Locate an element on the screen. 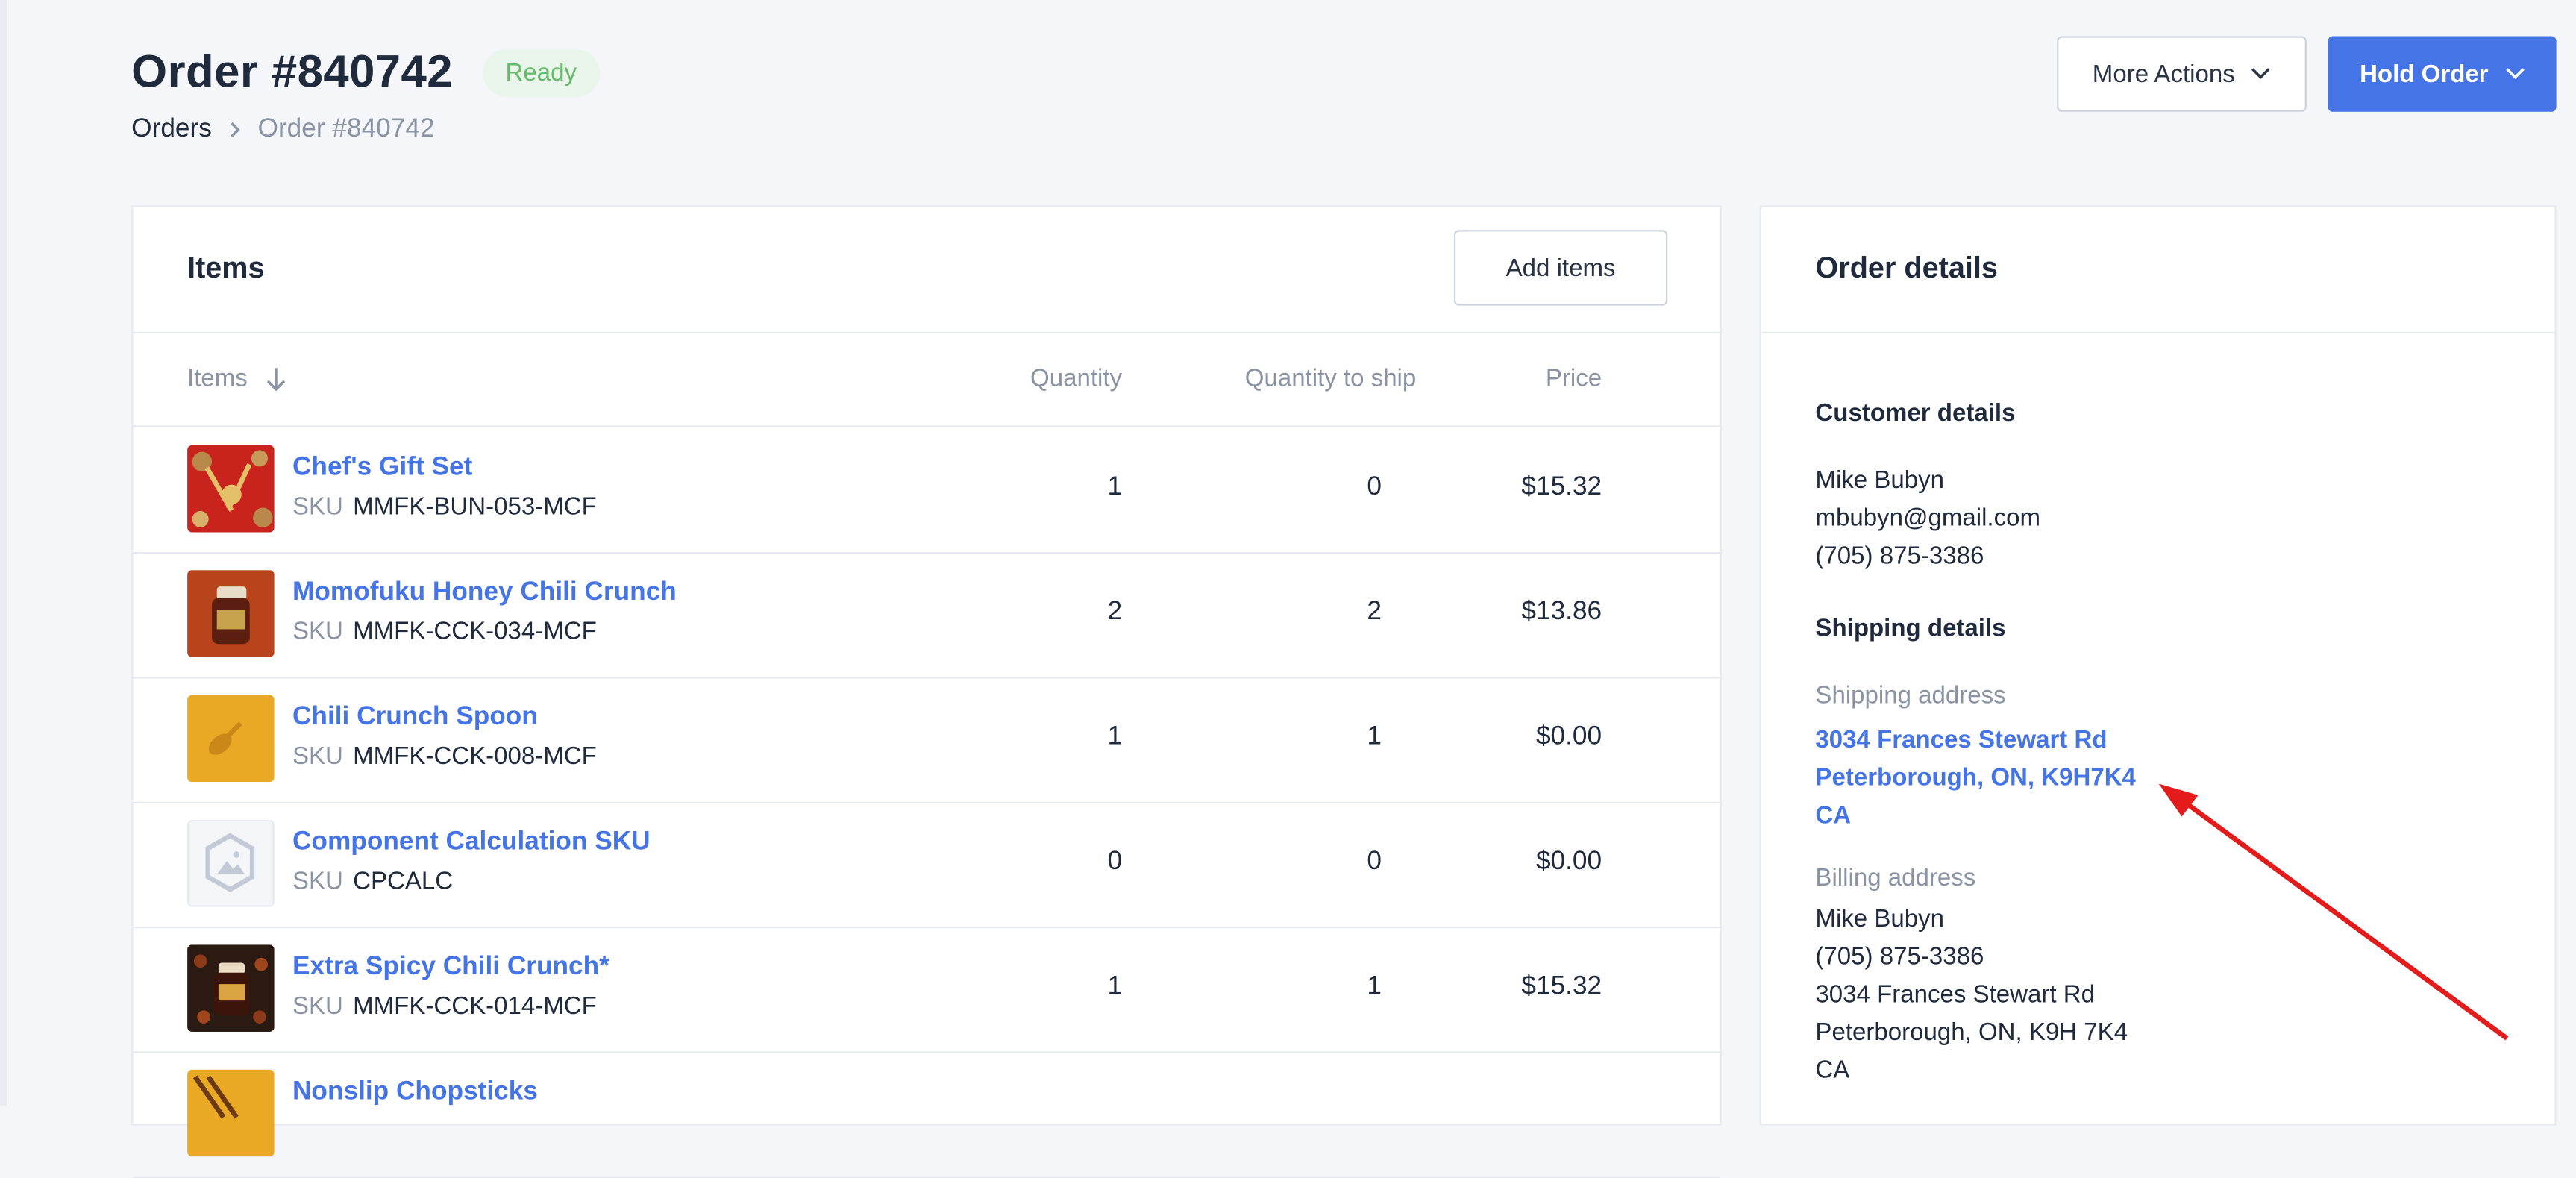  annotation-arrow-icon is located at coordinates (2333, 912).